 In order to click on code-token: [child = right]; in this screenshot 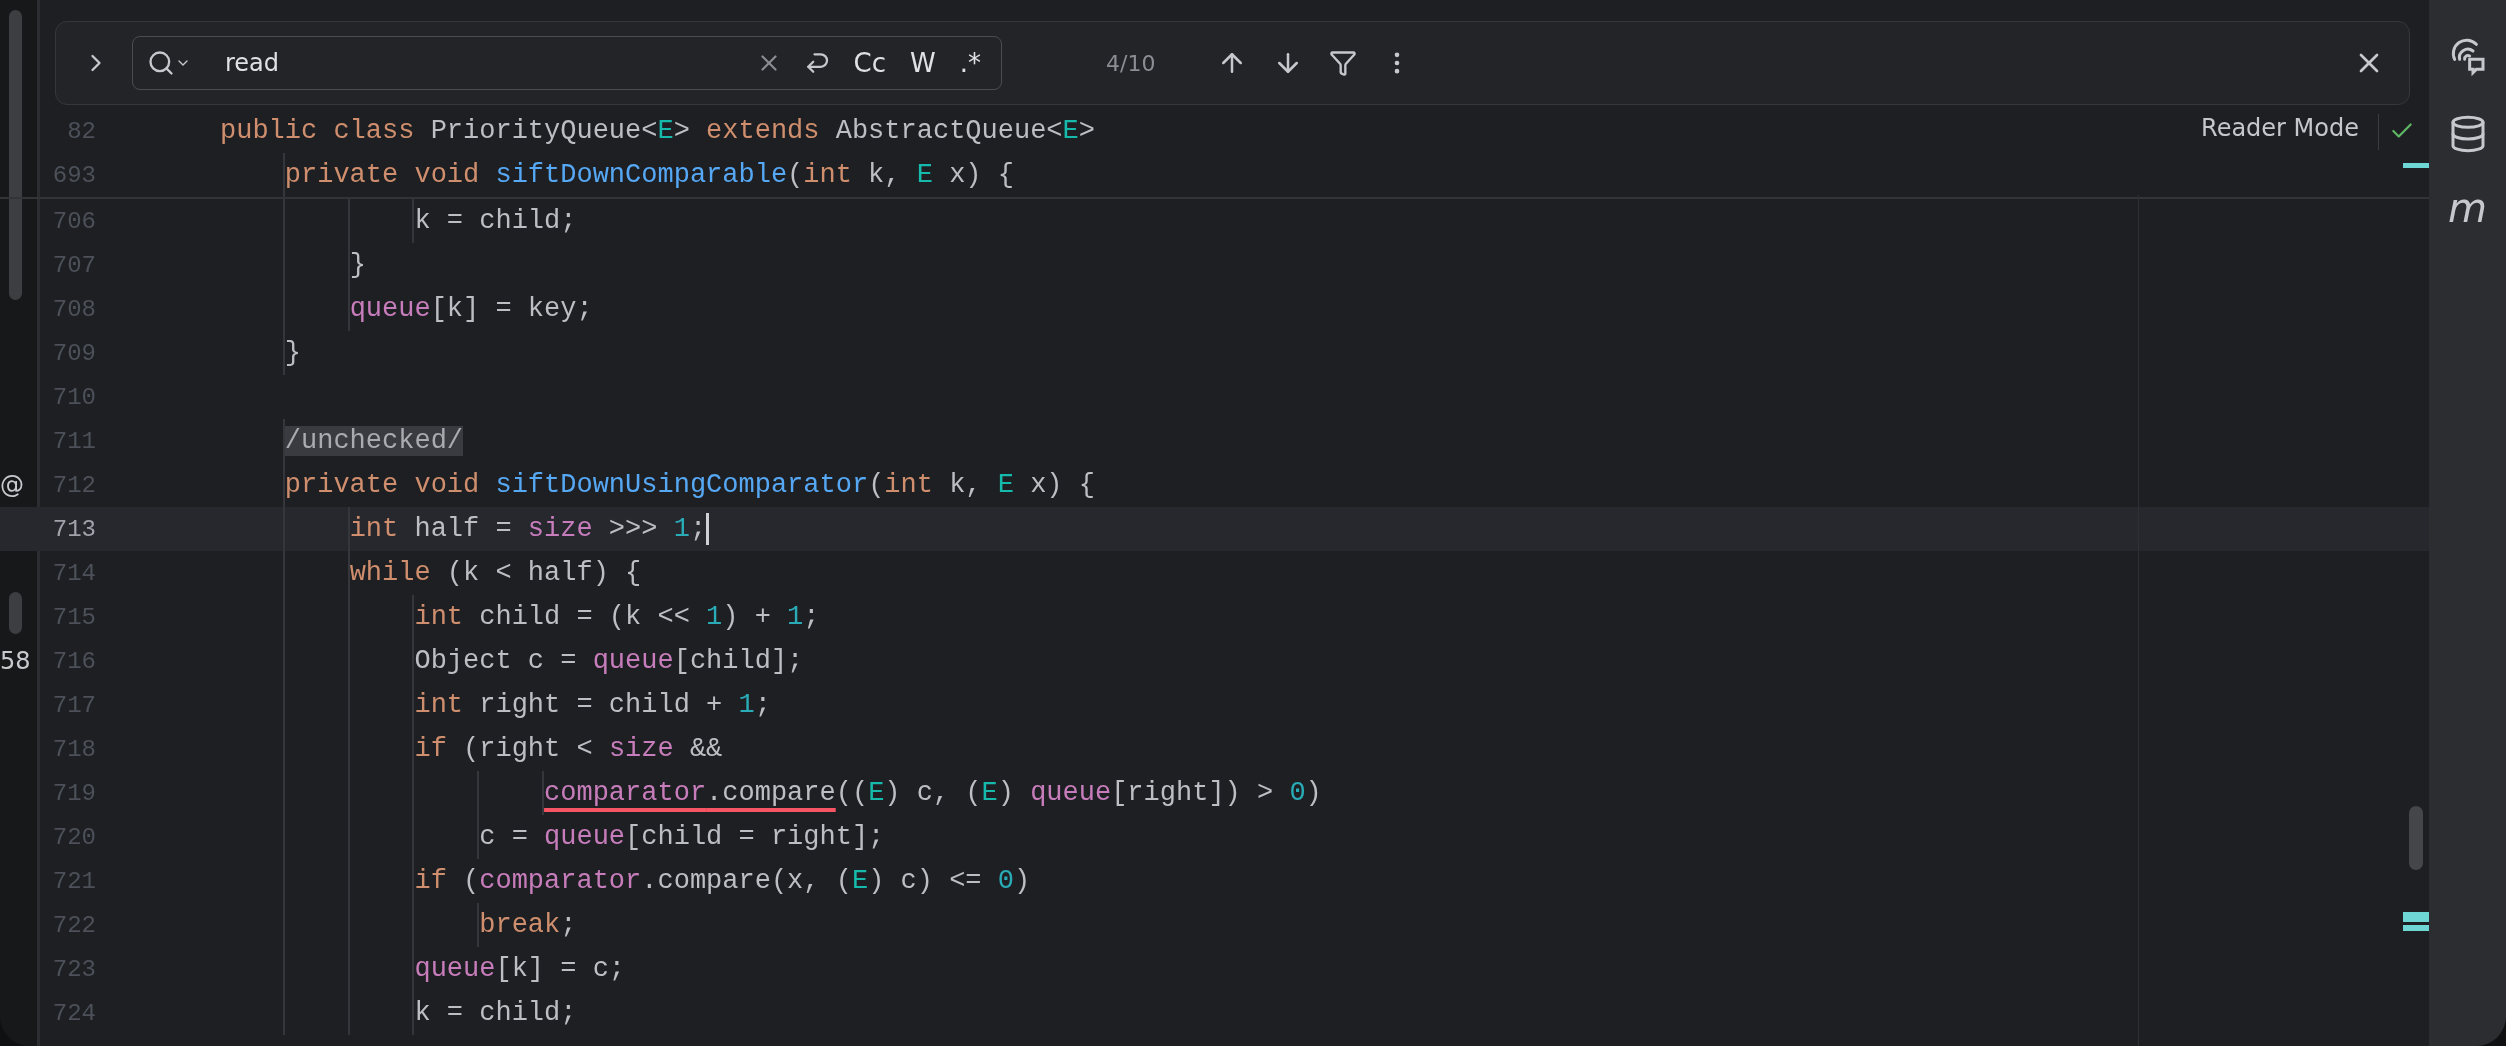, I will do `click(755, 837)`.